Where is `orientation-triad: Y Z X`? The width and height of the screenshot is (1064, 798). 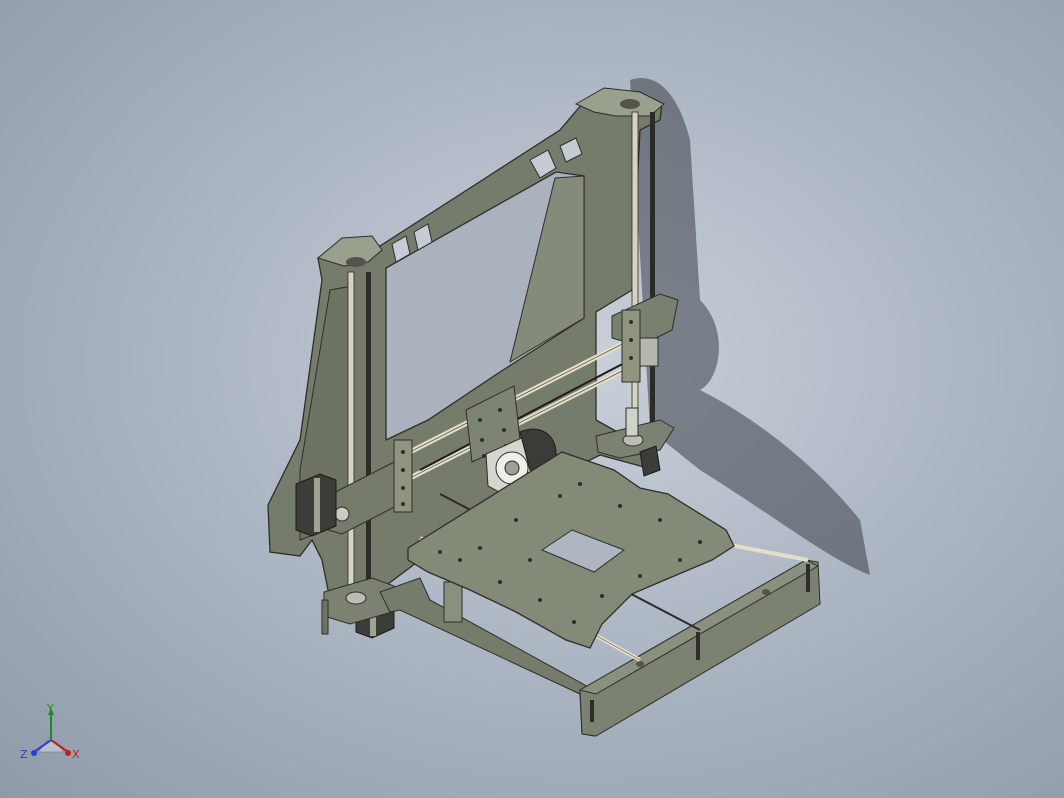
orientation-triad: Y Z X is located at coordinates (53, 735).